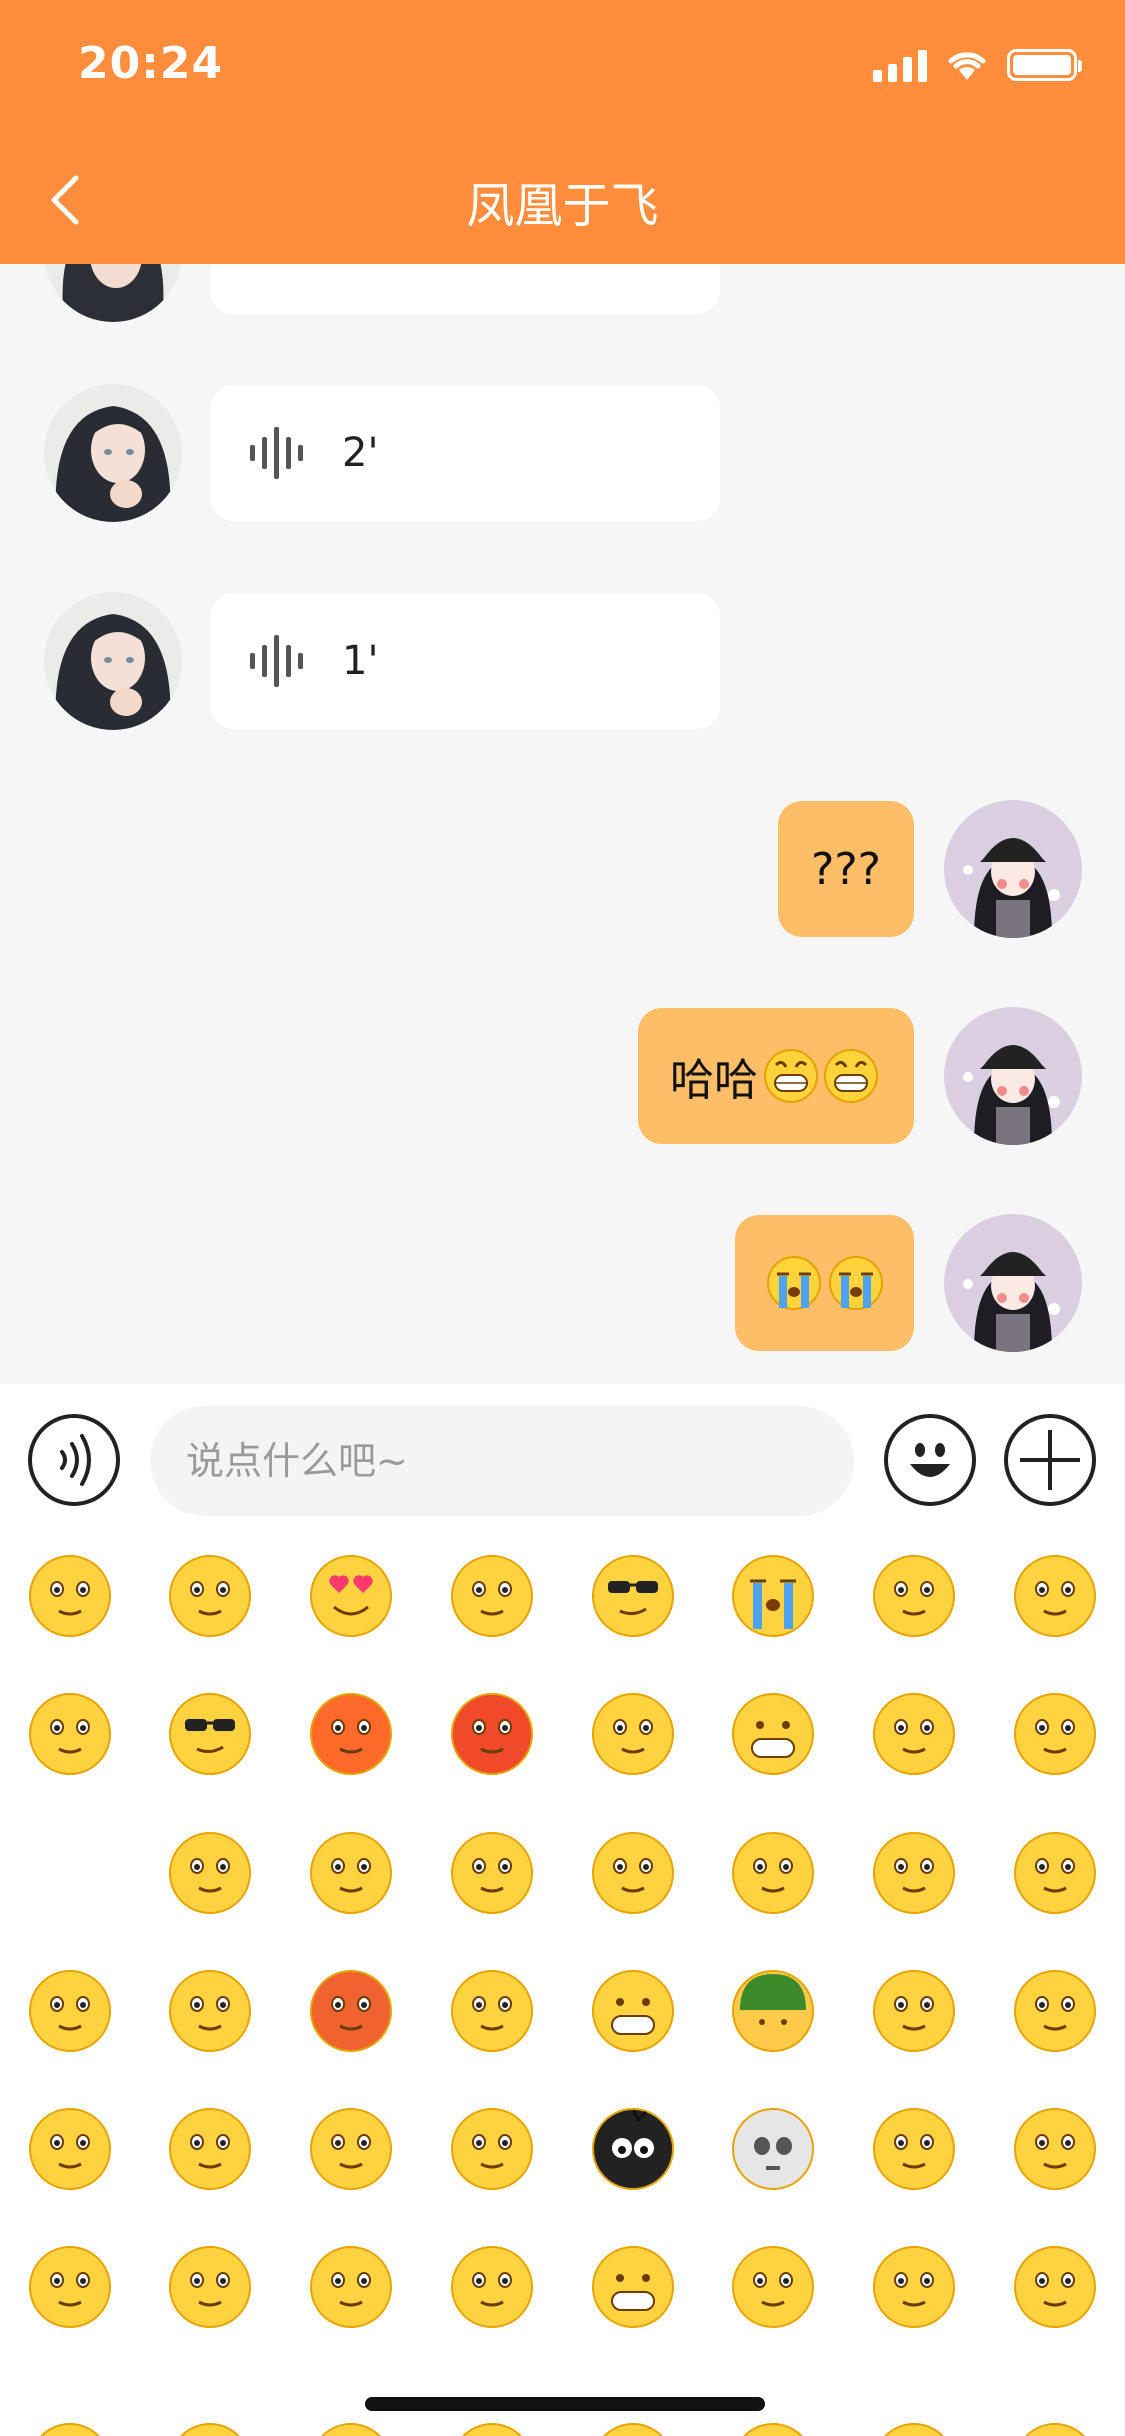 This screenshot has width=1125, height=2436. What do you see at coordinates (633, 2011) in the screenshot?
I see `laugh-icon` at bounding box center [633, 2011].